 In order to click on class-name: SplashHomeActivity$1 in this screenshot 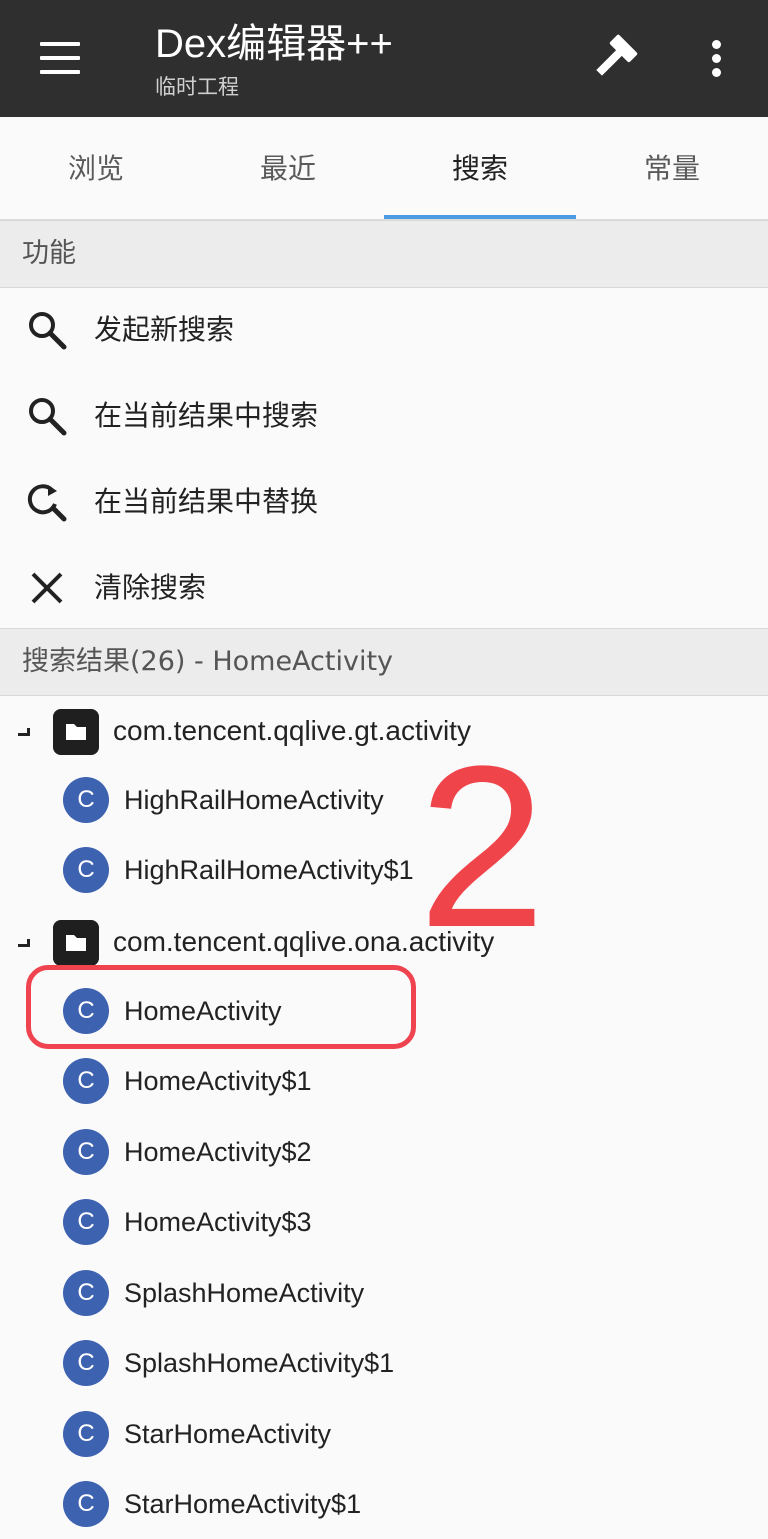, I will do `click(259, 1363)`.